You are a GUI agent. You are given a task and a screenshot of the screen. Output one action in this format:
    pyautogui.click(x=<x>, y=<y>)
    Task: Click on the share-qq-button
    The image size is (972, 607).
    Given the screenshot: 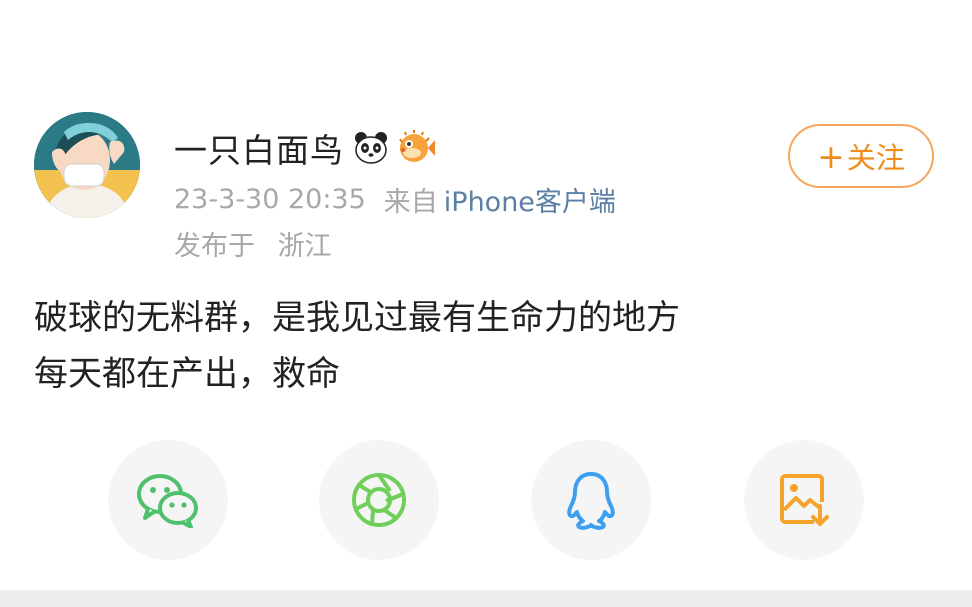 What is the action you would take?
    pyautogui.click(x=591, y=500)
    